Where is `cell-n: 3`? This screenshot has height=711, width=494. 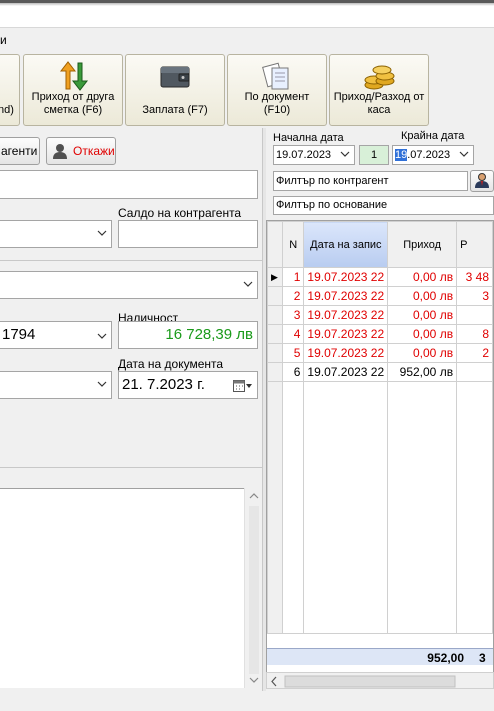
cell-n: 3 is located at coordinates (293, 315).